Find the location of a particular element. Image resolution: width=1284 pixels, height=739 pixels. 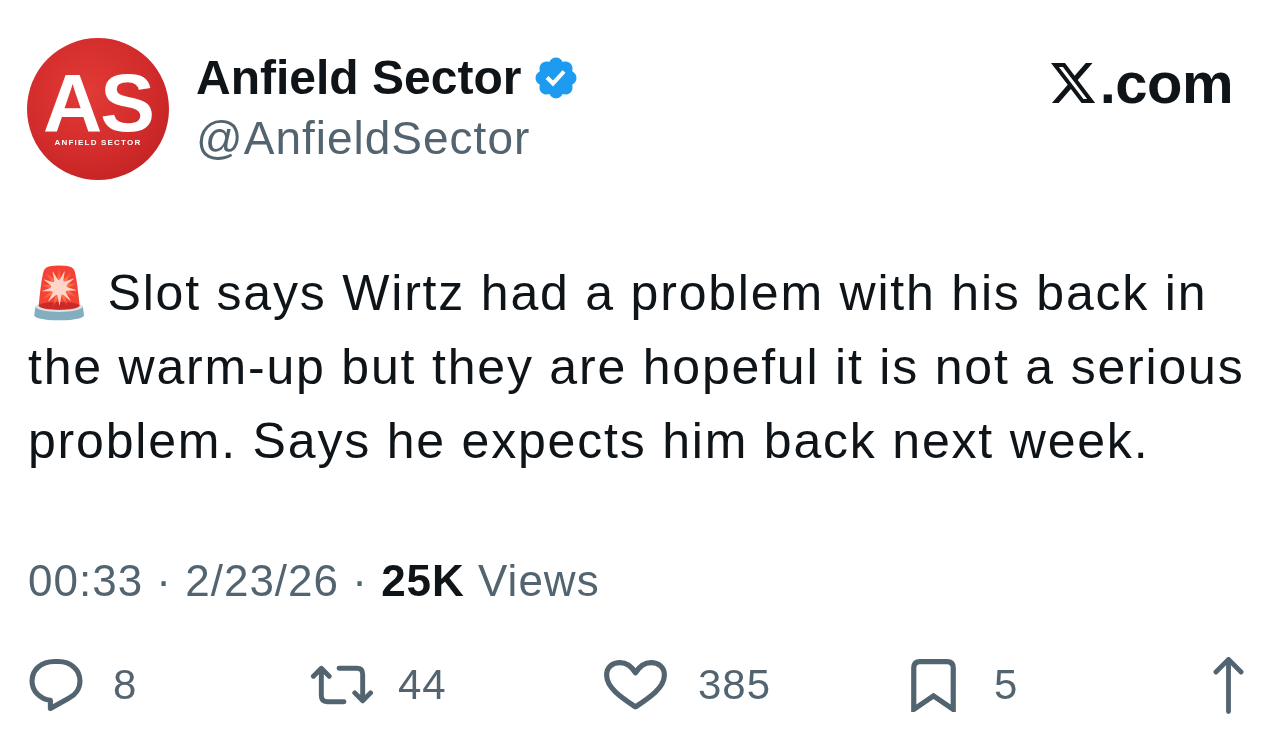

x-logo-icon is located at coordinates (1072, 83).